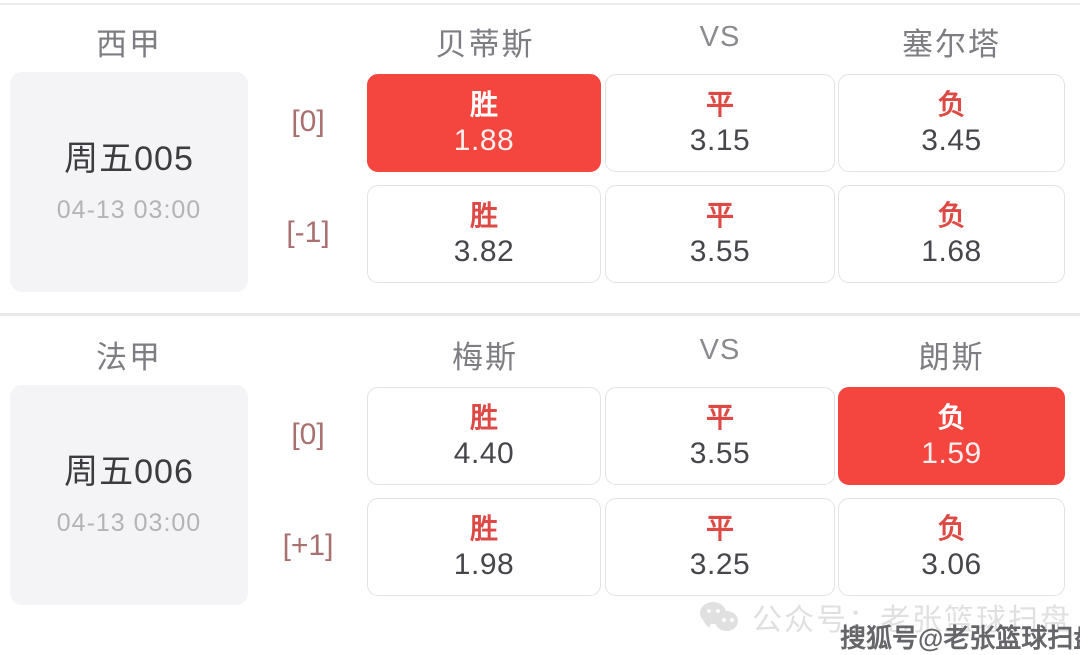 The image size is (1080, 655). I want to click on odds-cell-win: 胜 1.88, so click(484, 123).